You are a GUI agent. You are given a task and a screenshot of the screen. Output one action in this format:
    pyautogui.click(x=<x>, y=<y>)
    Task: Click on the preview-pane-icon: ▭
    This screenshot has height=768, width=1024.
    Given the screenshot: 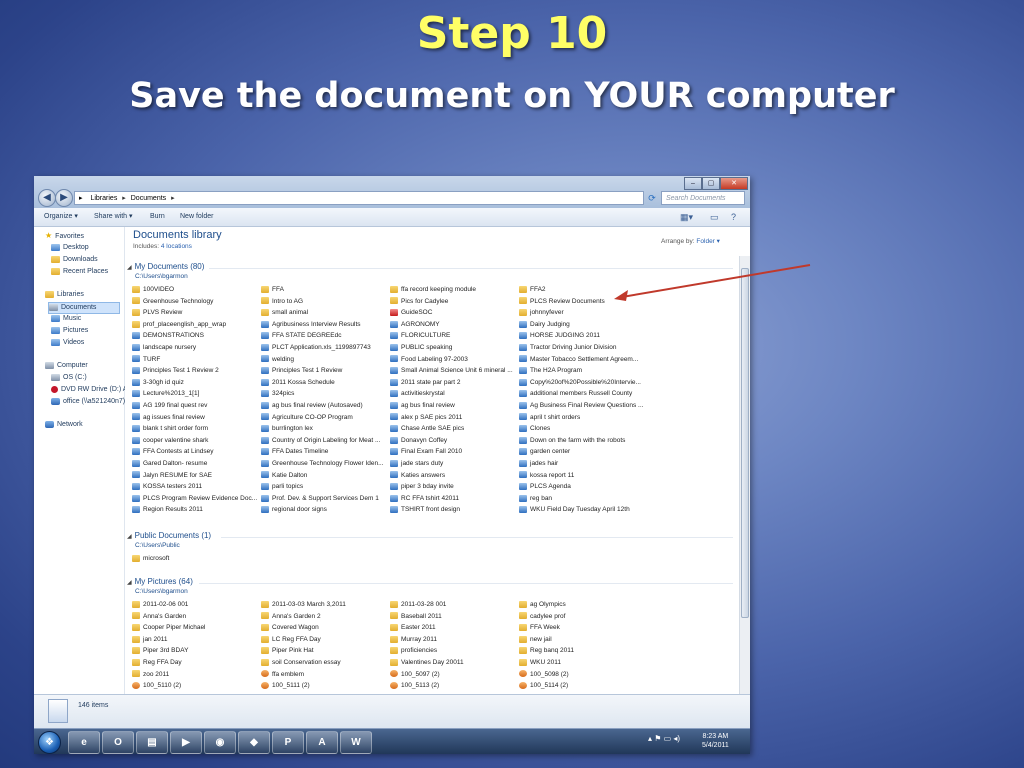 What is the action you would take?
    pyautogui.click(x=714, y=217)
    